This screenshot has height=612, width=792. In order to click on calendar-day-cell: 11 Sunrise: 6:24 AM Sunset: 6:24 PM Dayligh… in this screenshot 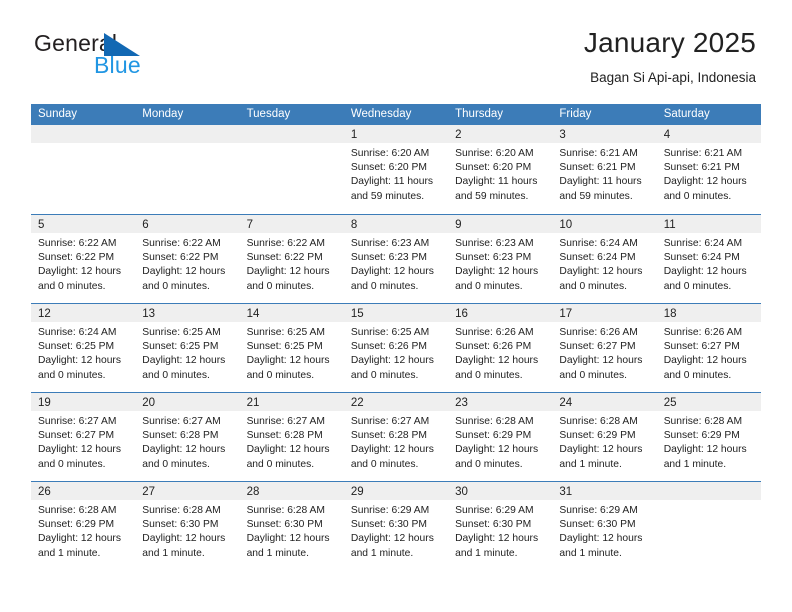, I will do `click(708, 259)`.